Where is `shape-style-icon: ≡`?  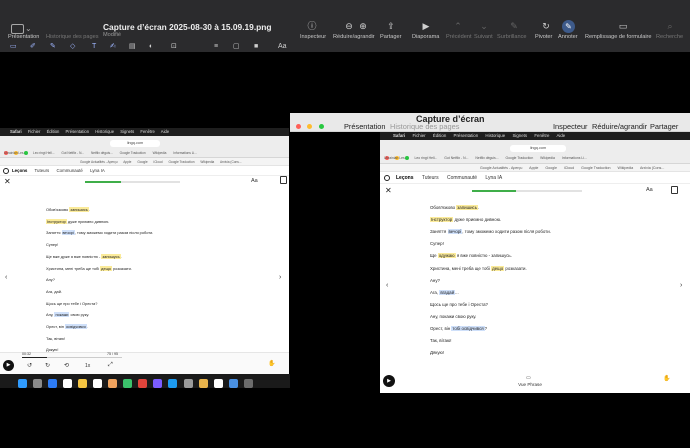 shape-style-icon: ≡ is located at coordinates (216, 47).